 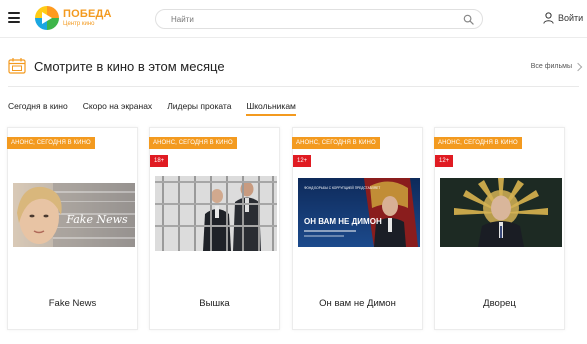 I want to click on all-films-label: Все фильмы, so click(x=551, y=66).